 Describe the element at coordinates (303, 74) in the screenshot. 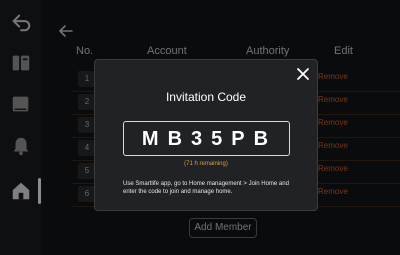

I see `close-icon` at that location.